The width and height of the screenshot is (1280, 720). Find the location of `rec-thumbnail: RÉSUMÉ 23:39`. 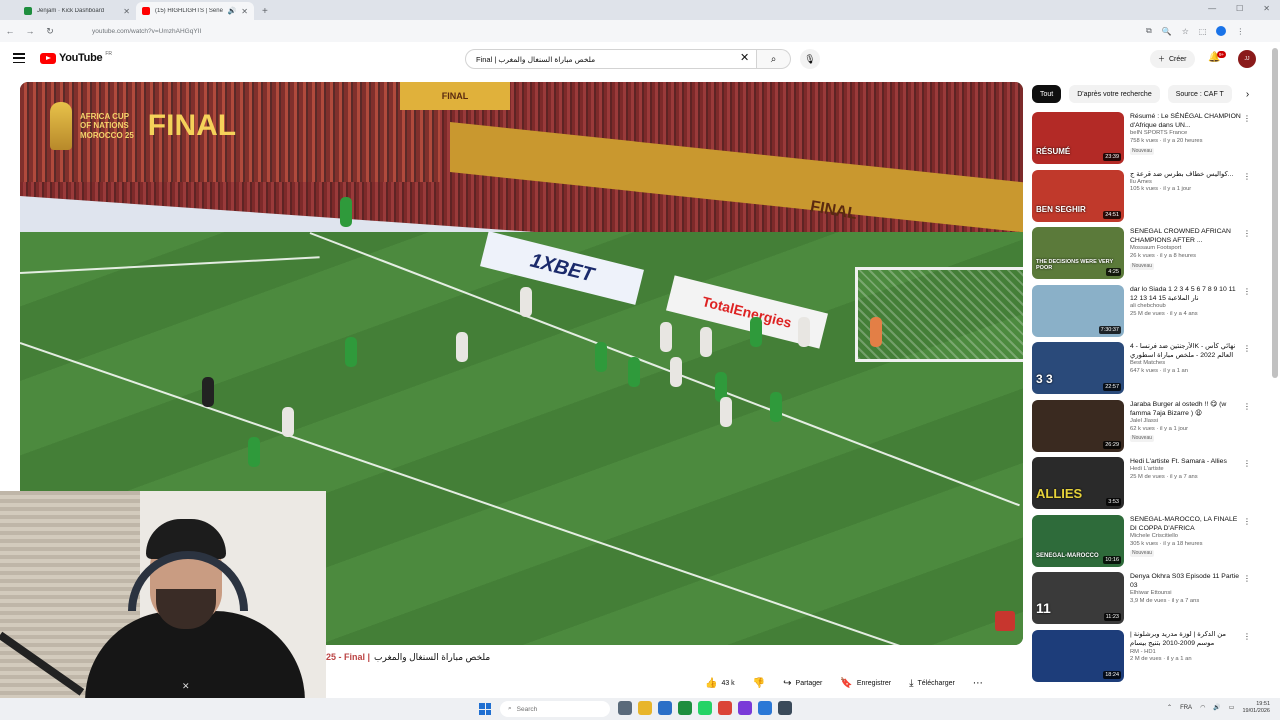

rec-thumbnail: RÉSUMÉ 23:39 is located at coordinates (1078, 138).